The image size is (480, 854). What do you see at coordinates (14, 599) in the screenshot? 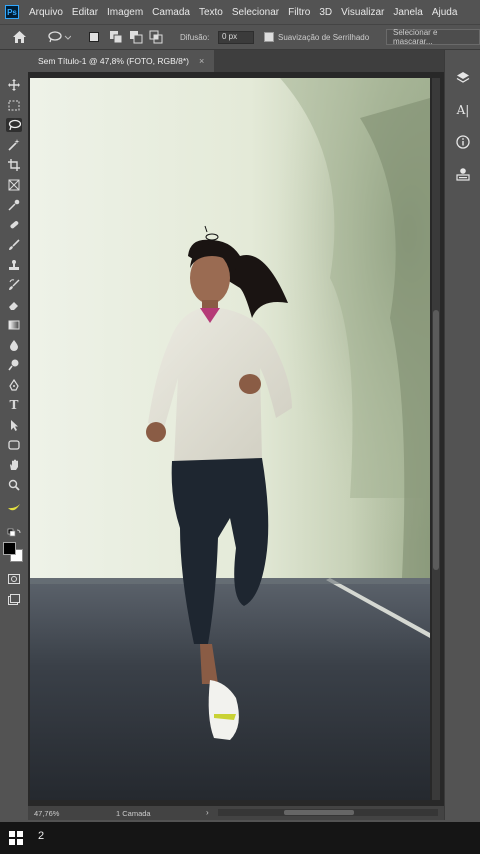
I see `screen-mode-icon` at bounding box center [14, 599].